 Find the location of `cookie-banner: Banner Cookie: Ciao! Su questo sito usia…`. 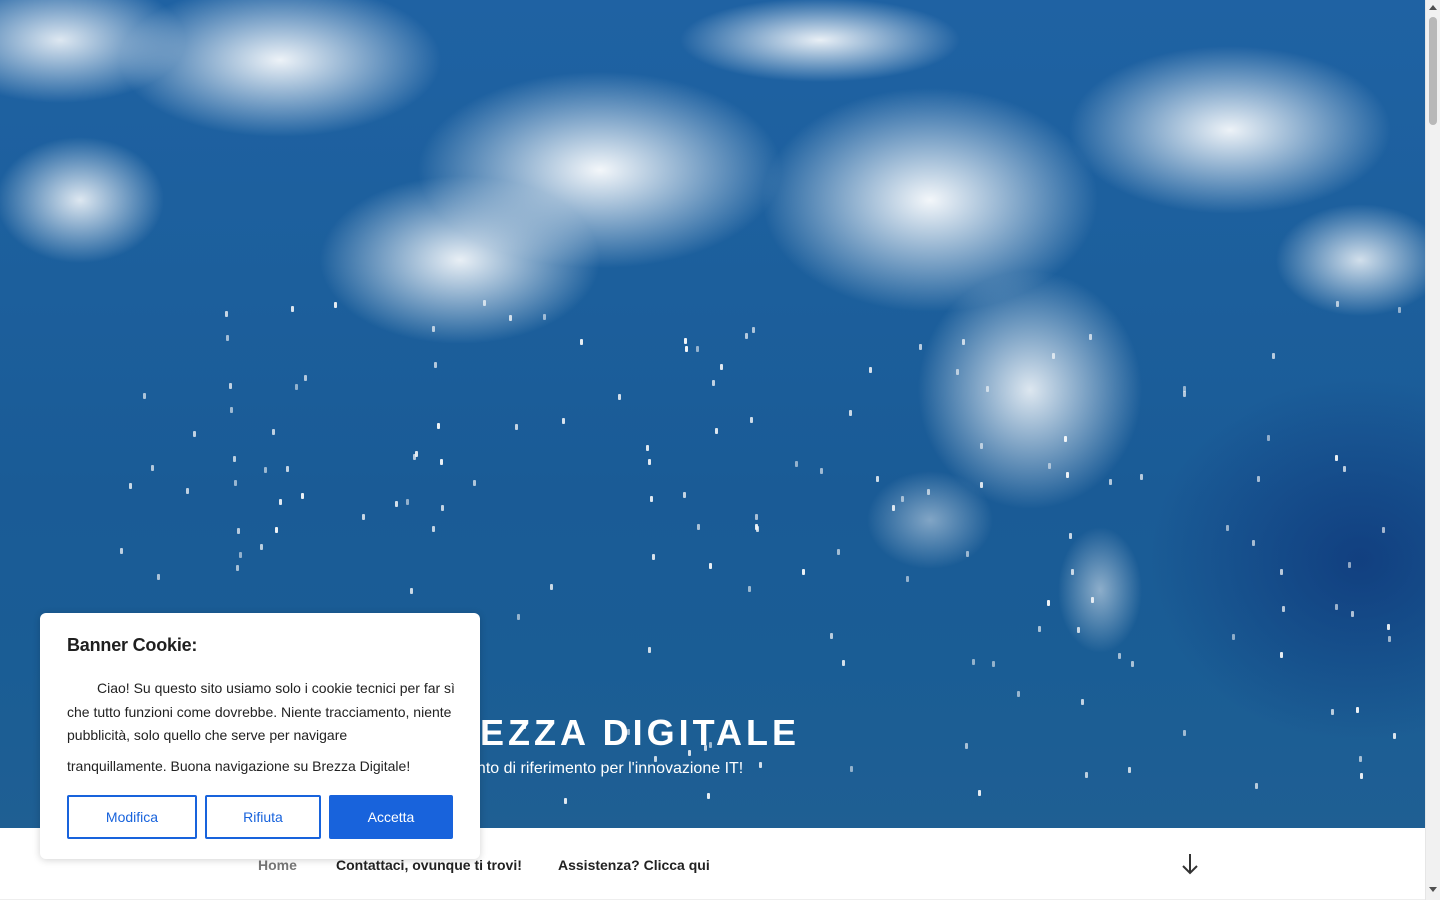

cookie-banner: Banner Cookie: Ciao! Su questo sito usia… is located at coordinates (260, 736).